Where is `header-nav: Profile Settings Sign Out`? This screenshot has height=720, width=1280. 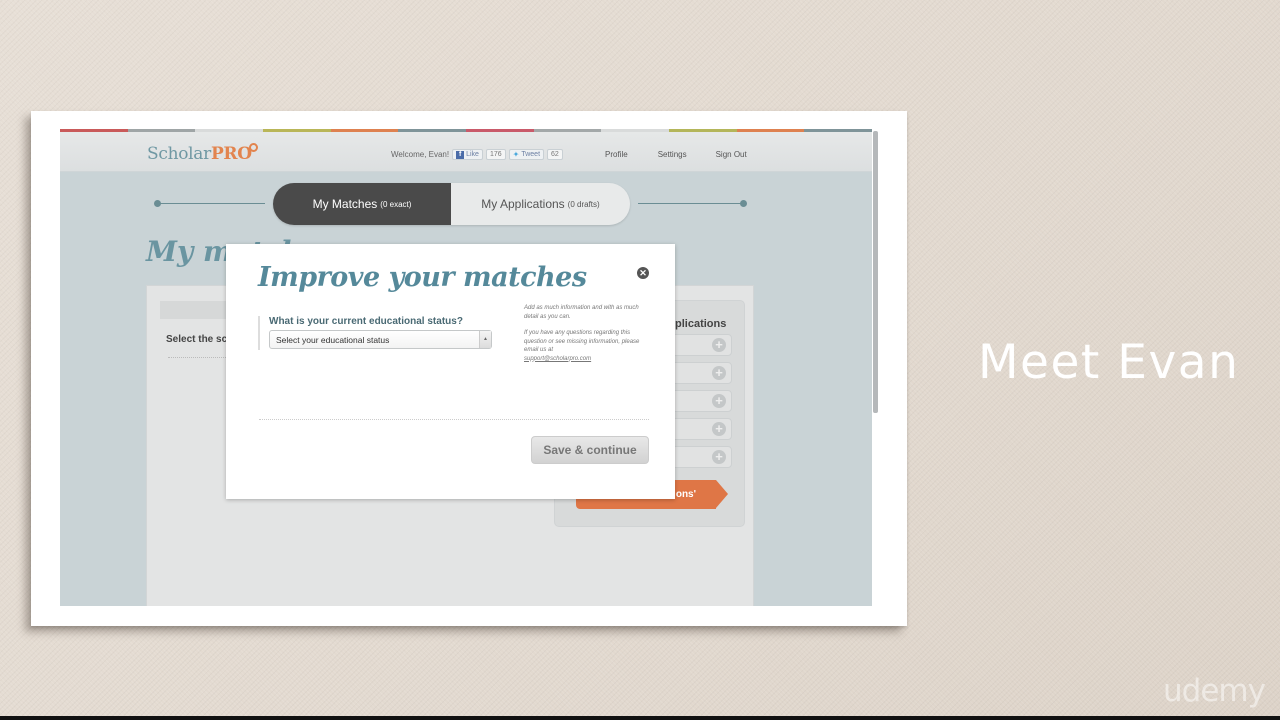
header-nav: Profile Settings Sign Out is located at coordinates (676, 154).